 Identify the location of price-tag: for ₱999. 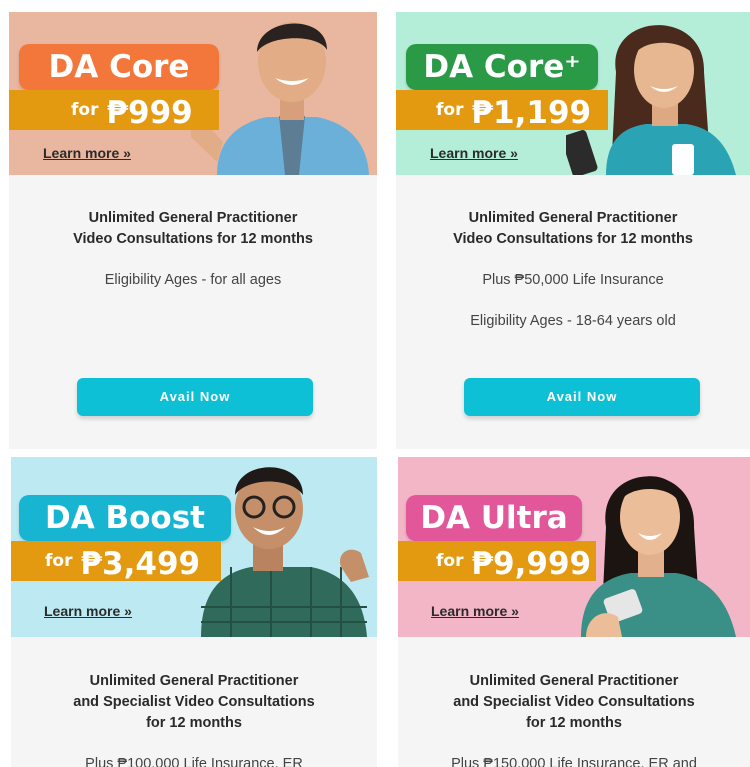
(114, 110).